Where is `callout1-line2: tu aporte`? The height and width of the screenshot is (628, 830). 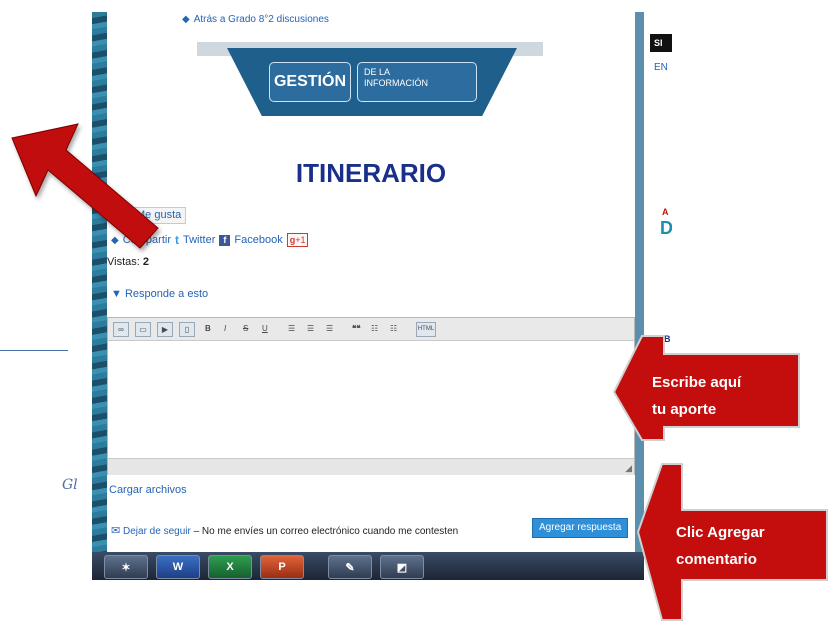
callout1-line2: tu aporte is located at coordinates (684, 409).